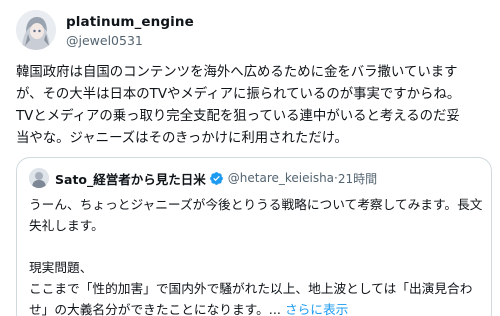 This screenshot has height=316, width=500. I want to click on tweet-text-line: が、その大半は日本のTVやメディアに振られているのが事実ですからね。, so click(238, 94).